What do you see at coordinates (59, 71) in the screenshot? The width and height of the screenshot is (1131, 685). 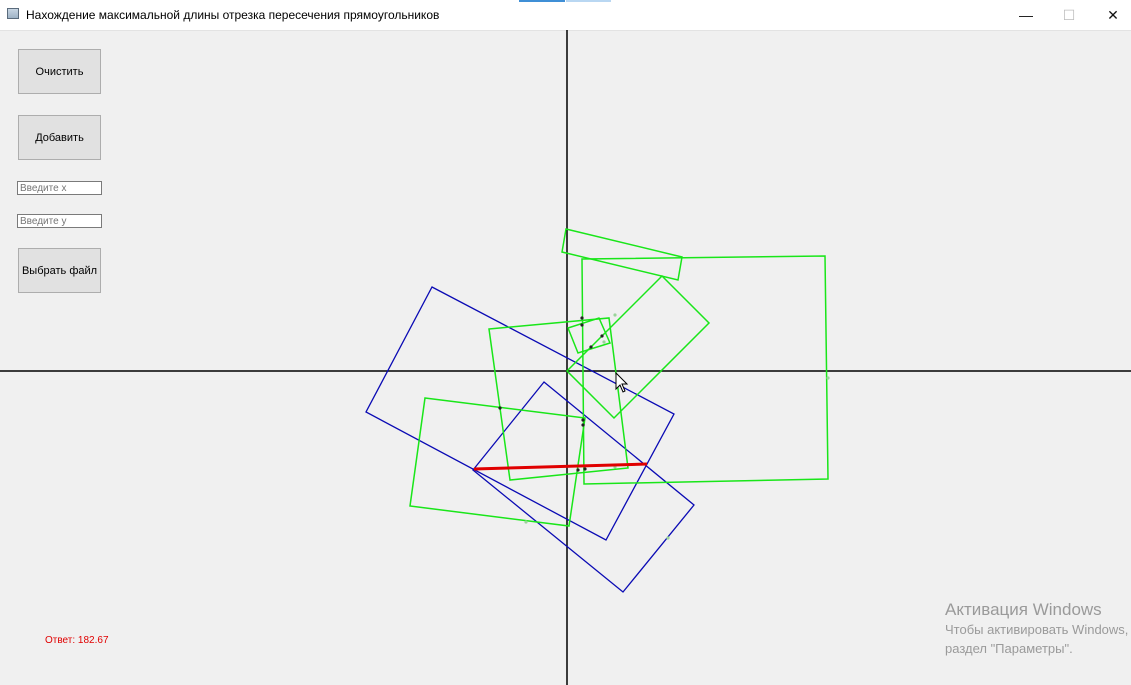 I see `clear-button: Очистить` at bounding box center [59, 71].